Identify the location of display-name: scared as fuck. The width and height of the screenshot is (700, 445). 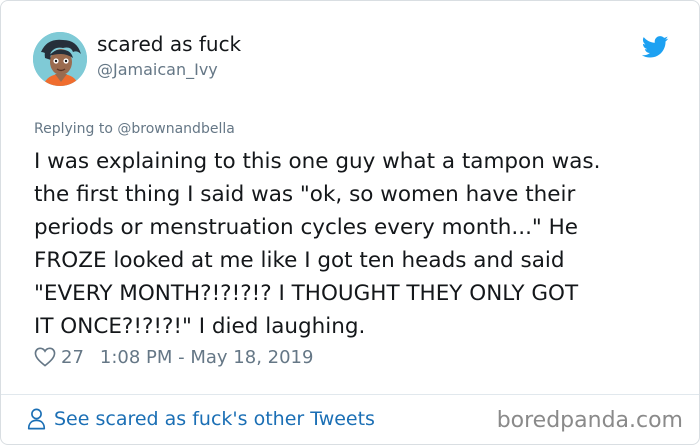
(169, 44).